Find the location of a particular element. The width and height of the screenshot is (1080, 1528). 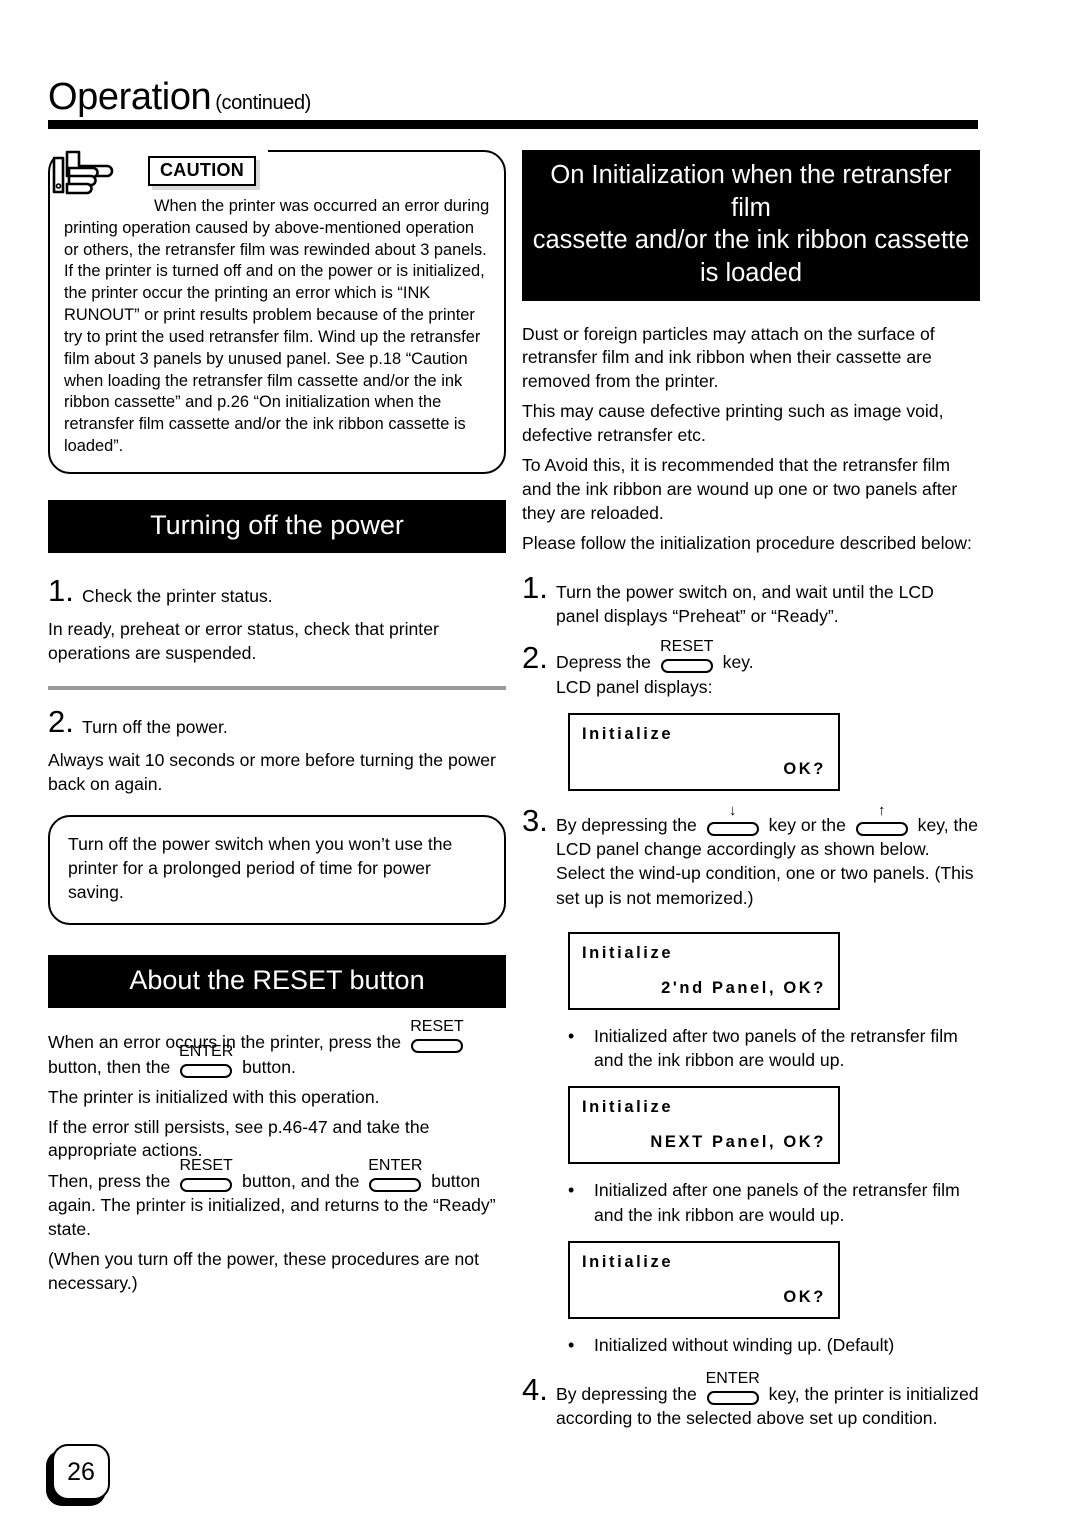

power-step-2-number: 2. is located at coordinates (61, 721).